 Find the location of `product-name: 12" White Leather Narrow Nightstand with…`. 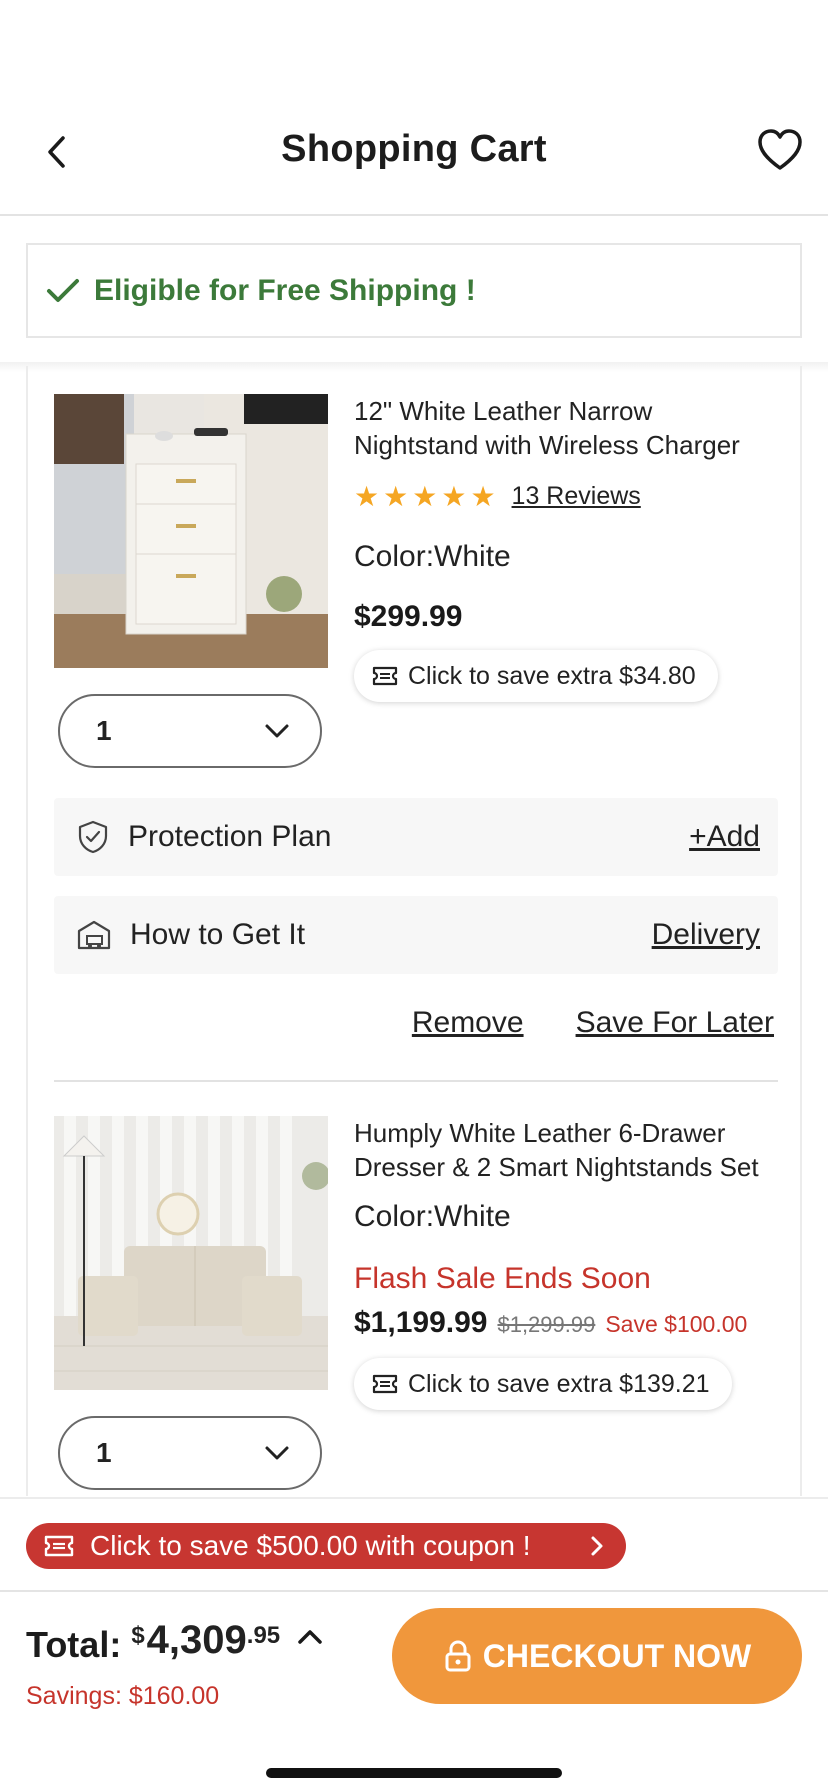

product-name: 12" White Leather Narrow Nightstand with… is located at coordinates (564, 428).